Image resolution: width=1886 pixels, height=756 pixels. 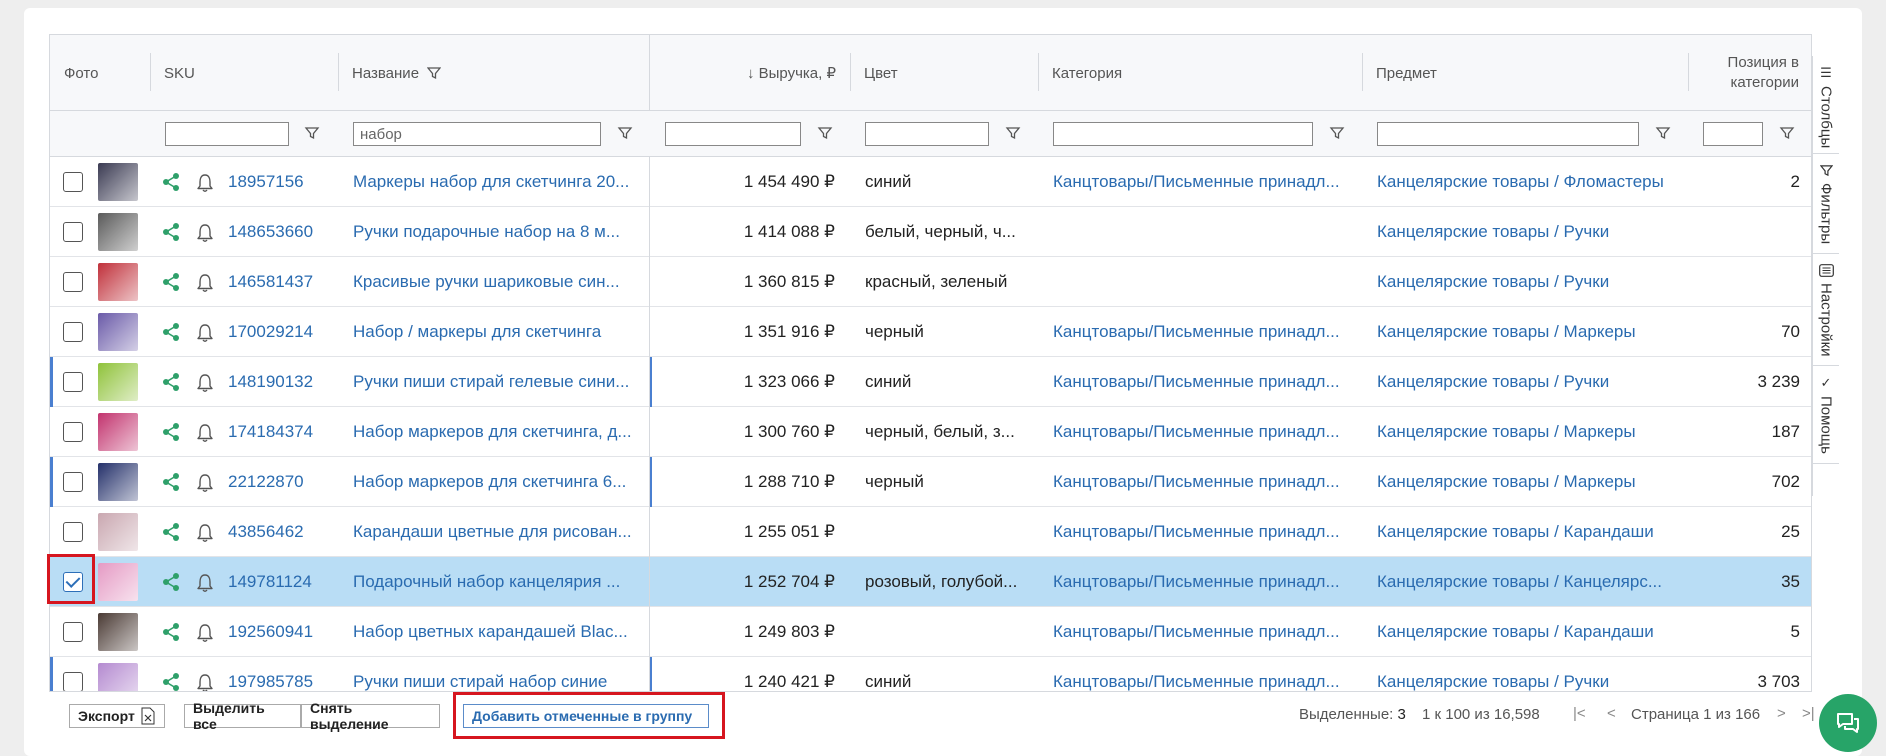 I want to click on col-header-revenue: ↓ Выручка, ₽, so click(x=750, y=73).